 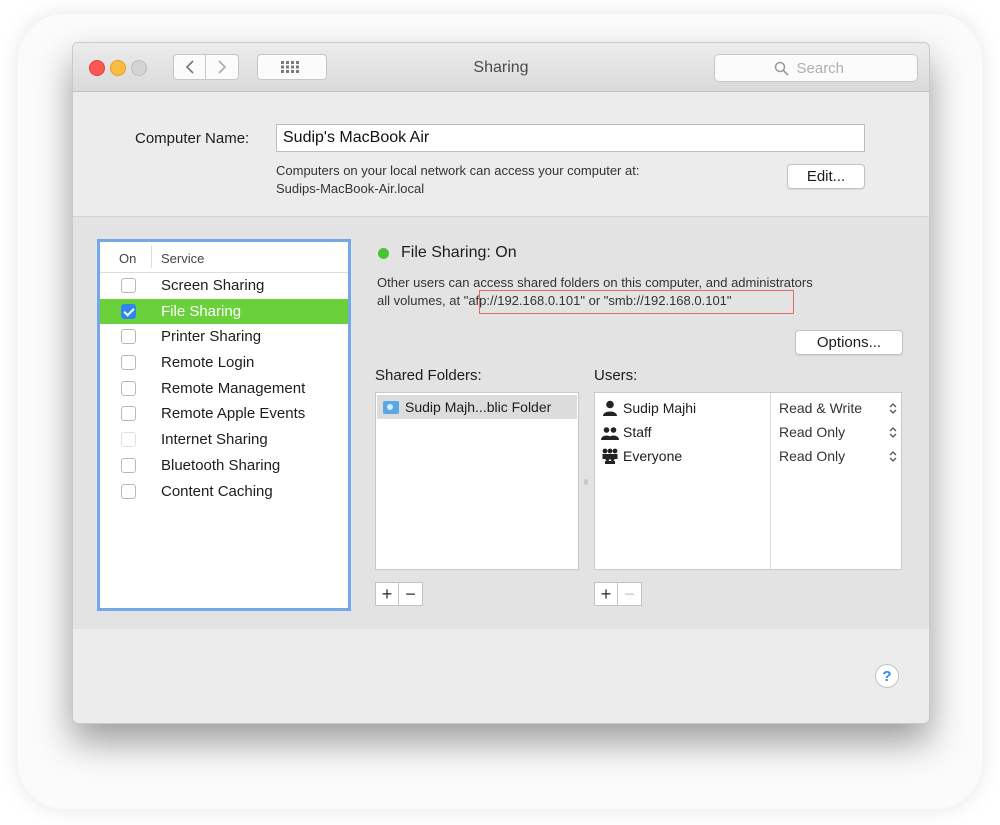 I want to click on help-button: ?, so click(x=887, y=676).